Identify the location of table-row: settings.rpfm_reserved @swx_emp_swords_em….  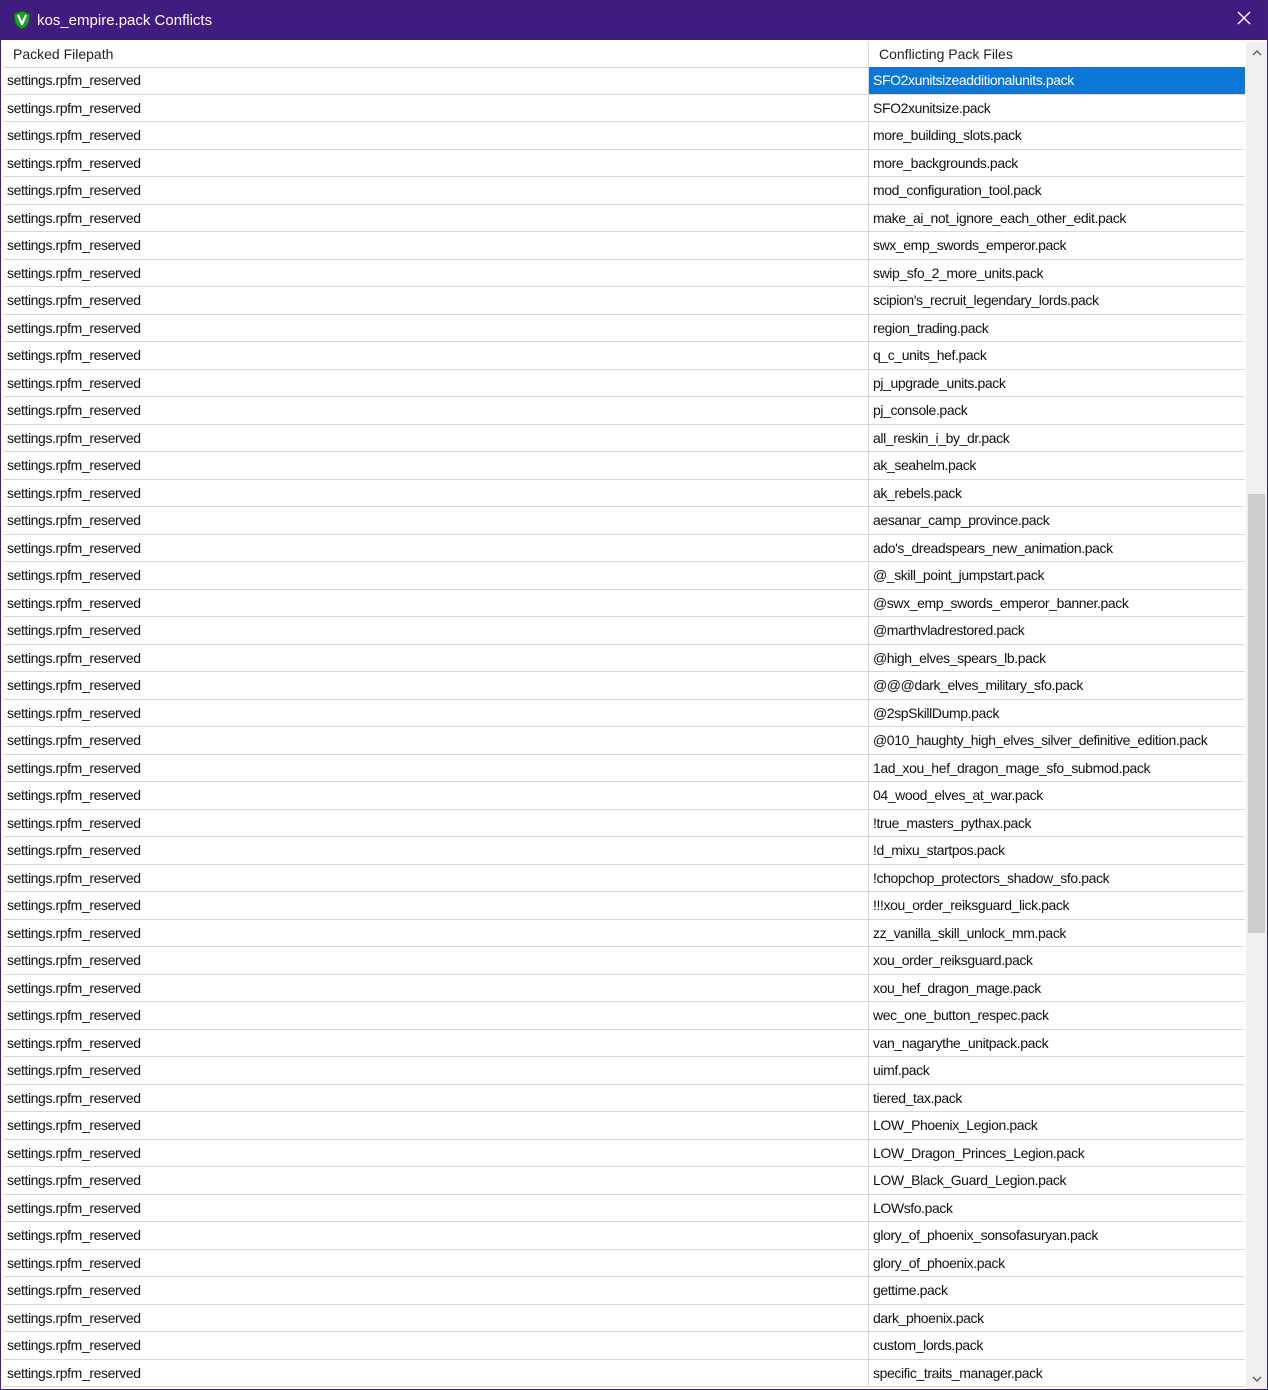
(624, 603).